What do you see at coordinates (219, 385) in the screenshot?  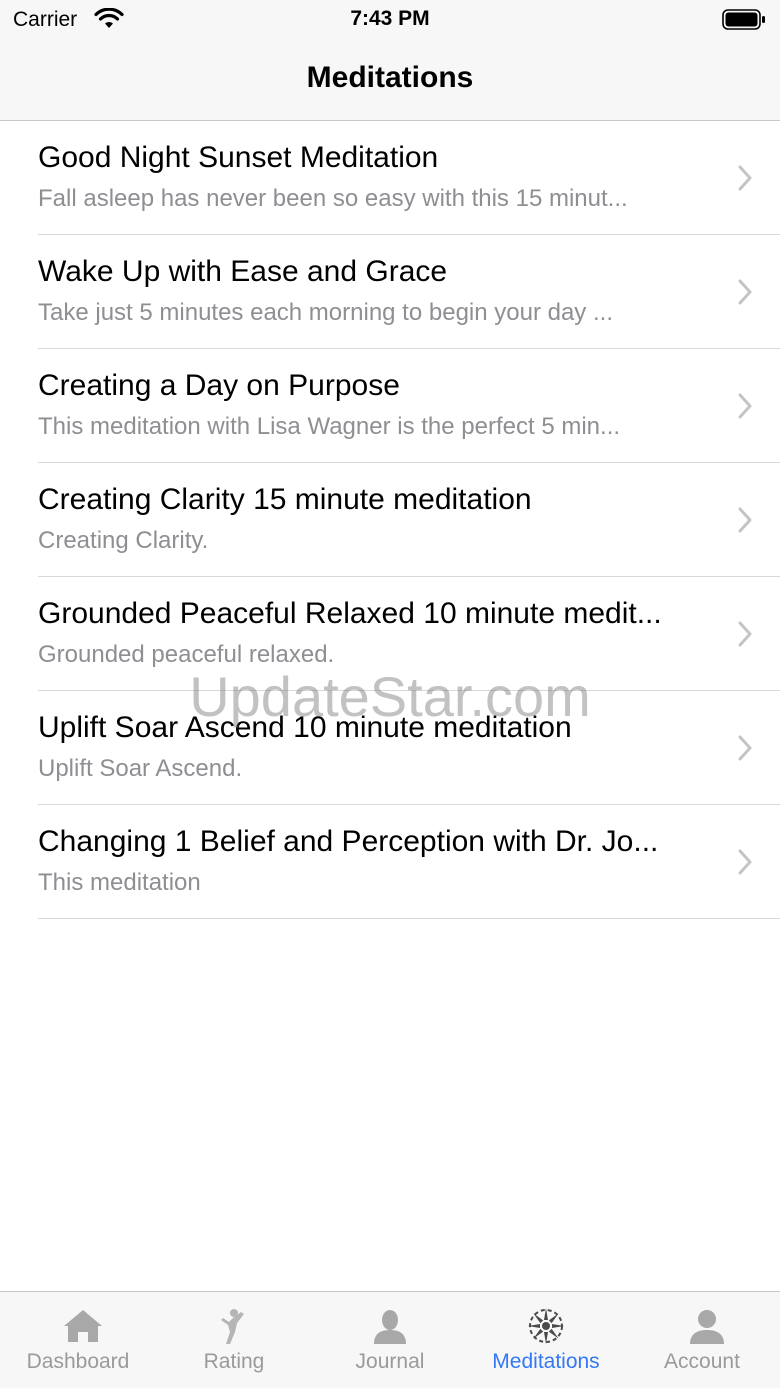 I see `item-title: Creating a Day on Purpose` at bounding box center [219, 385].